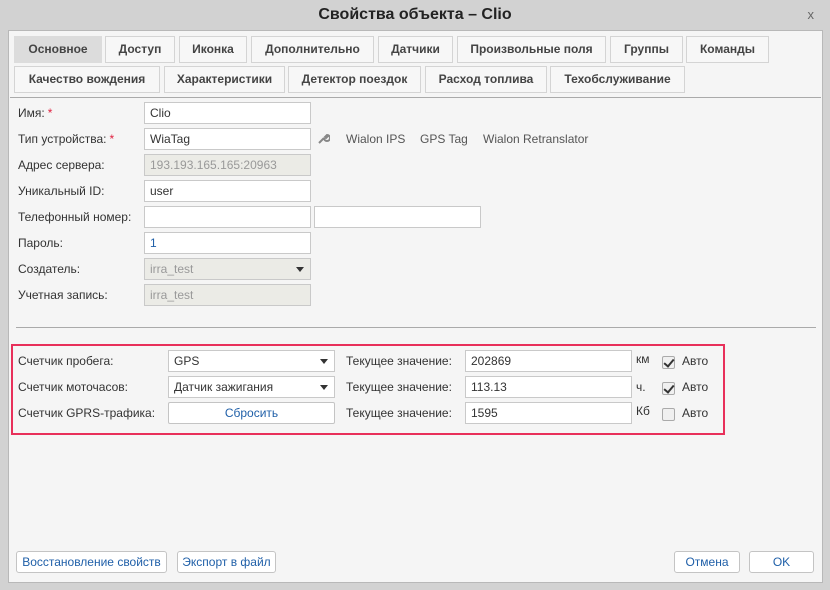  I want to click on mileage-current-input: 202869, so click(548, 361).